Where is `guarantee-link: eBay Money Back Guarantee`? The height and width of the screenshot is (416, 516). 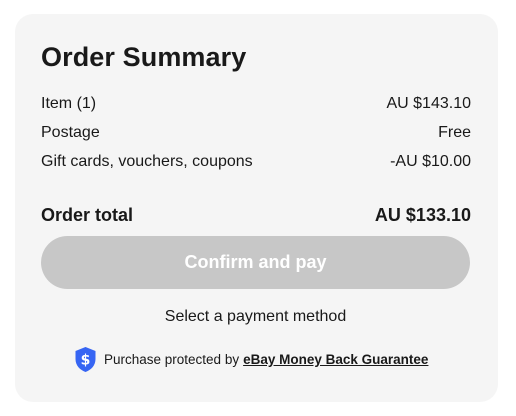 guarantee-link: eBay Money Back Guarantee is located at coordinates (335, 359).